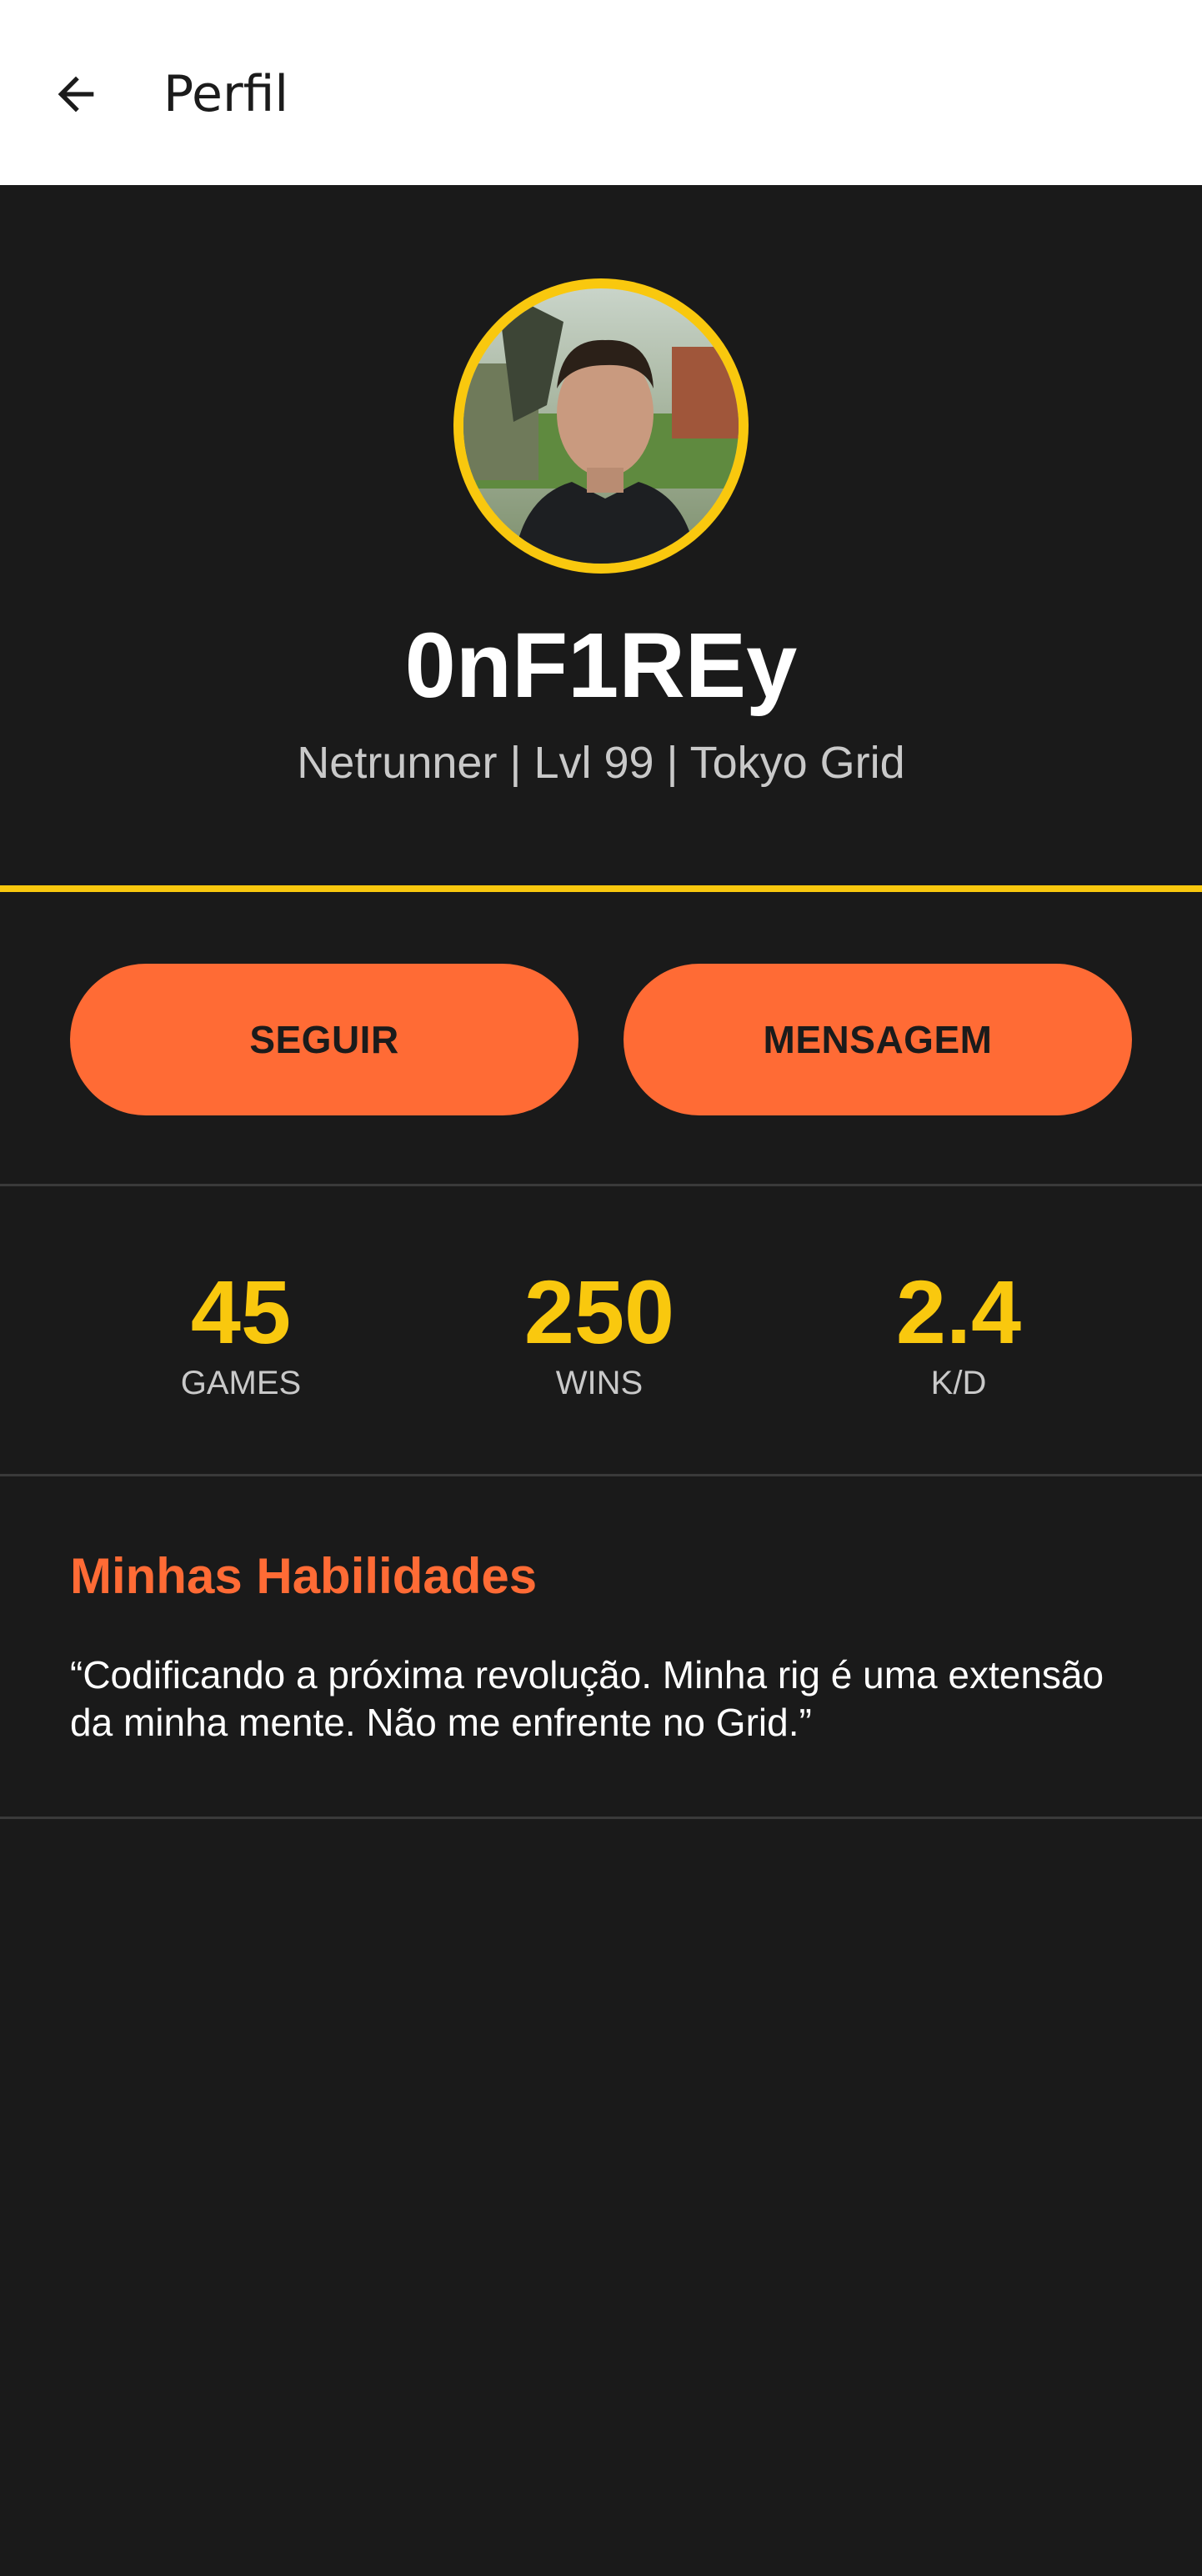 Image resolution: width=1202 pixels, height=2576 pixels. I want to click on stat-kd: 2.4 K/D, so click(958, 1333).